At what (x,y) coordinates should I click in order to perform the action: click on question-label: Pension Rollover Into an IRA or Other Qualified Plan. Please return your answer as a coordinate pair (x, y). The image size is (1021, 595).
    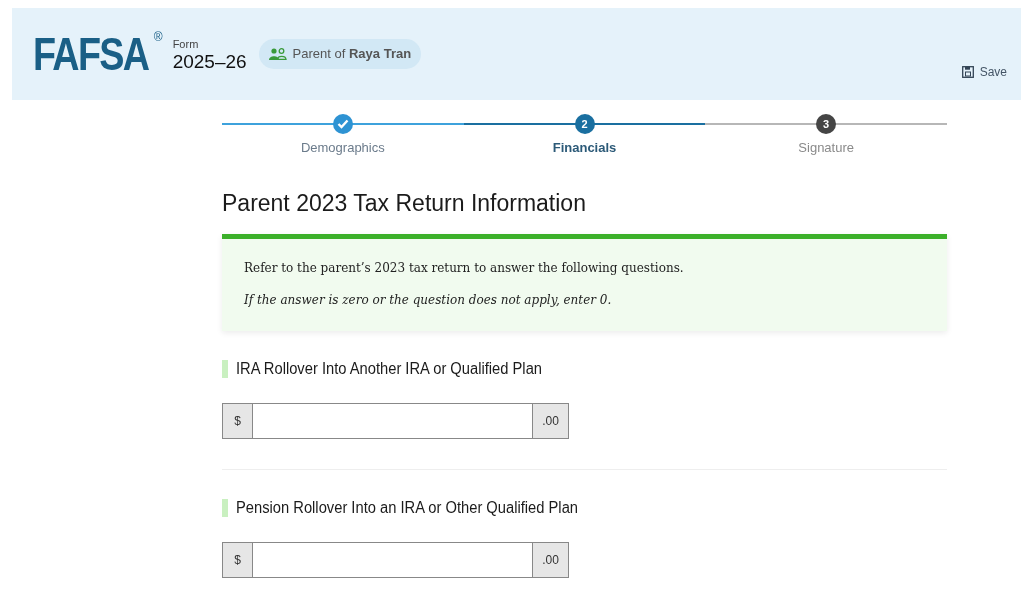
    Looking at the image, I should click on (407, 508).